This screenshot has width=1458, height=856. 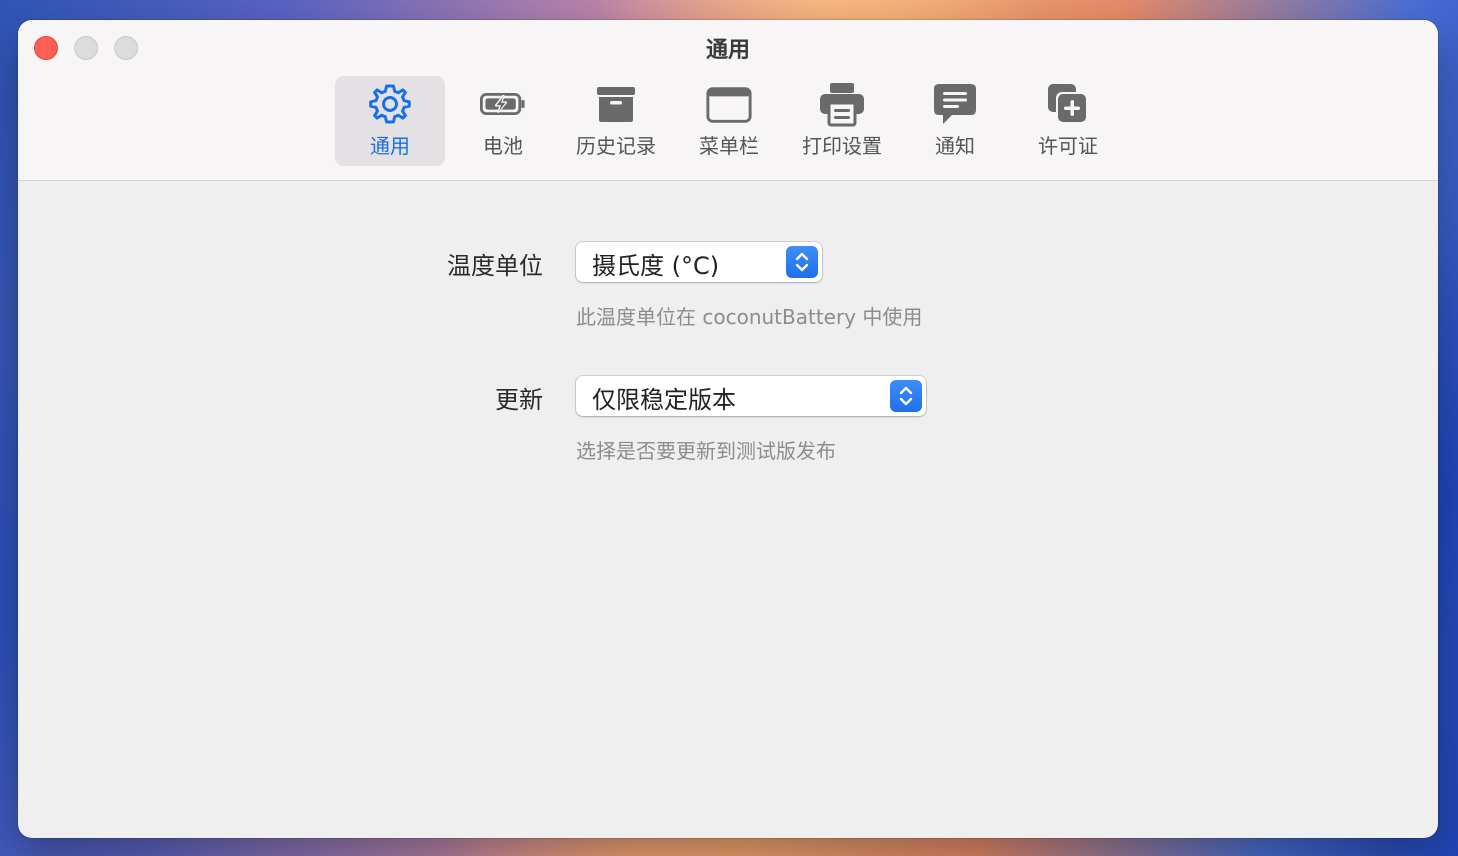 I want to click on tab-print-settings-label: 打印设置, so click(x=842, y=146).